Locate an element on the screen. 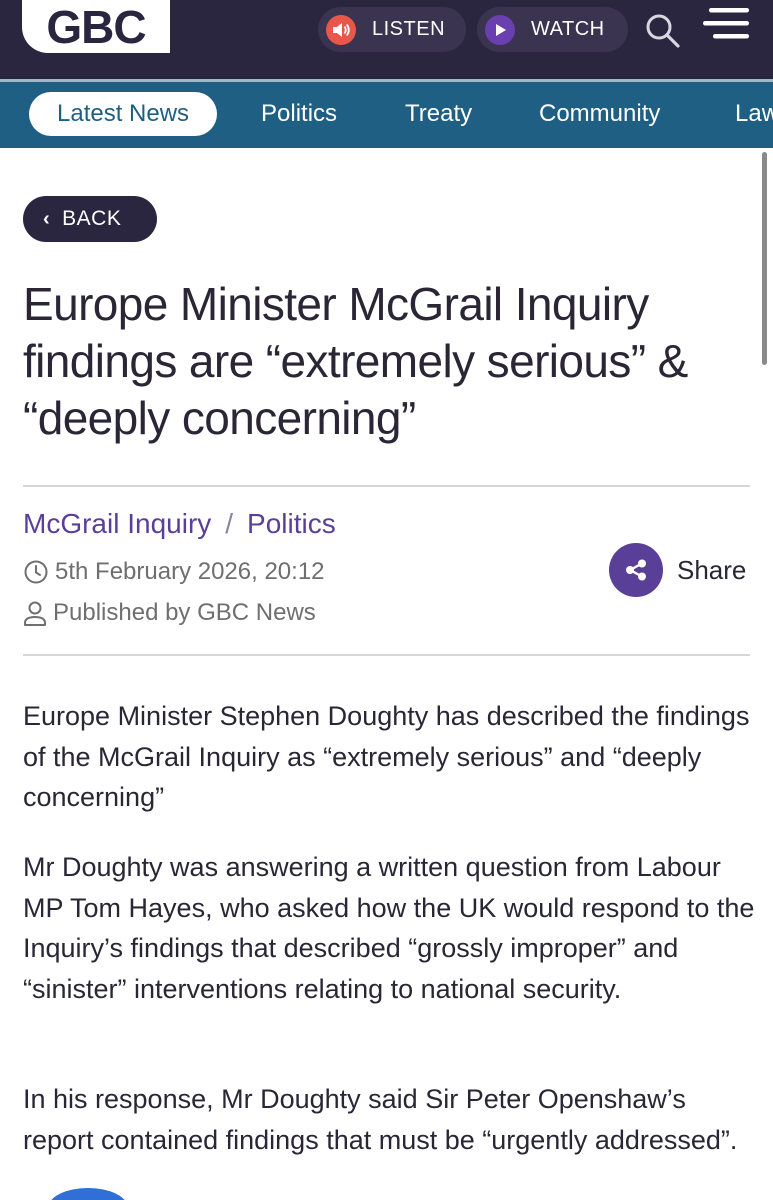 The image size is (773, 1200). article-date: 5th February 2026, 20:12 is located at coordinates (174, 572).